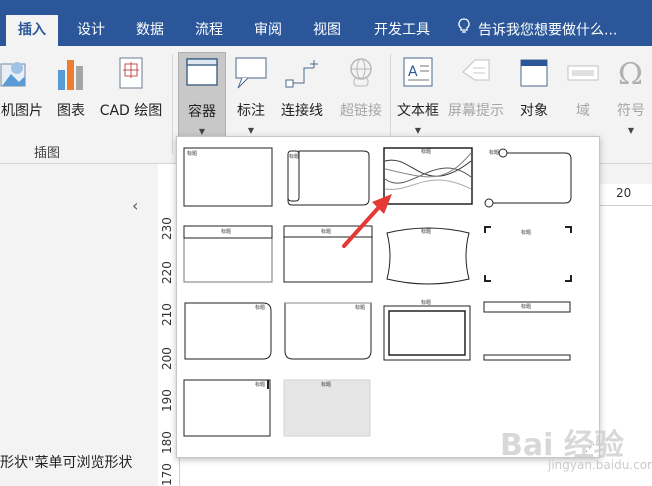  What do you see at coordinates (624, 193) in the screenshot?
I see `ruler-tick: 20` at bounding box center [624, 193].